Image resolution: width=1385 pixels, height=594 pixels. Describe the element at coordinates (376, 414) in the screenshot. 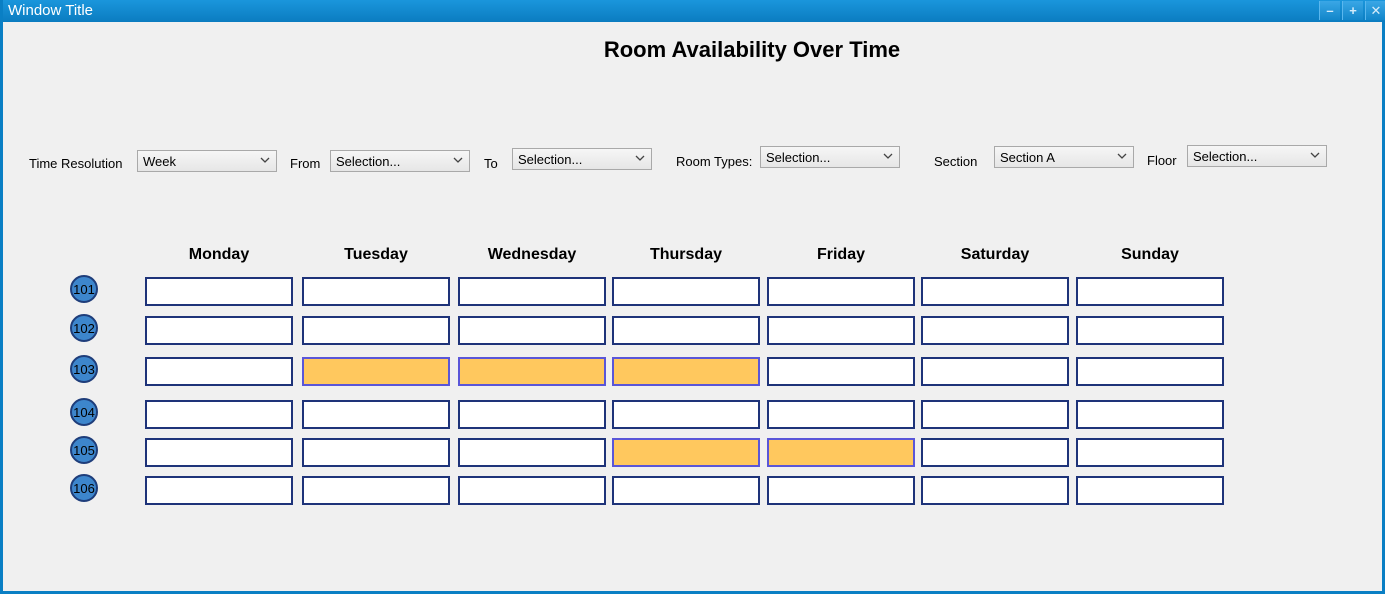

I see `availability-cell-104-tuesday` at that location.